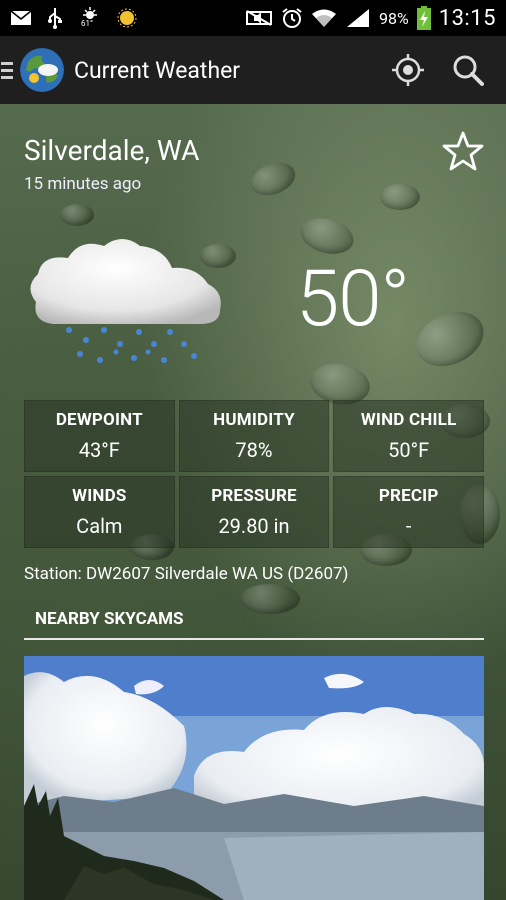 The height and width of the screenshot is (900, 506). I want to click on stat-precip: PRECIP -, so click(408, 512).